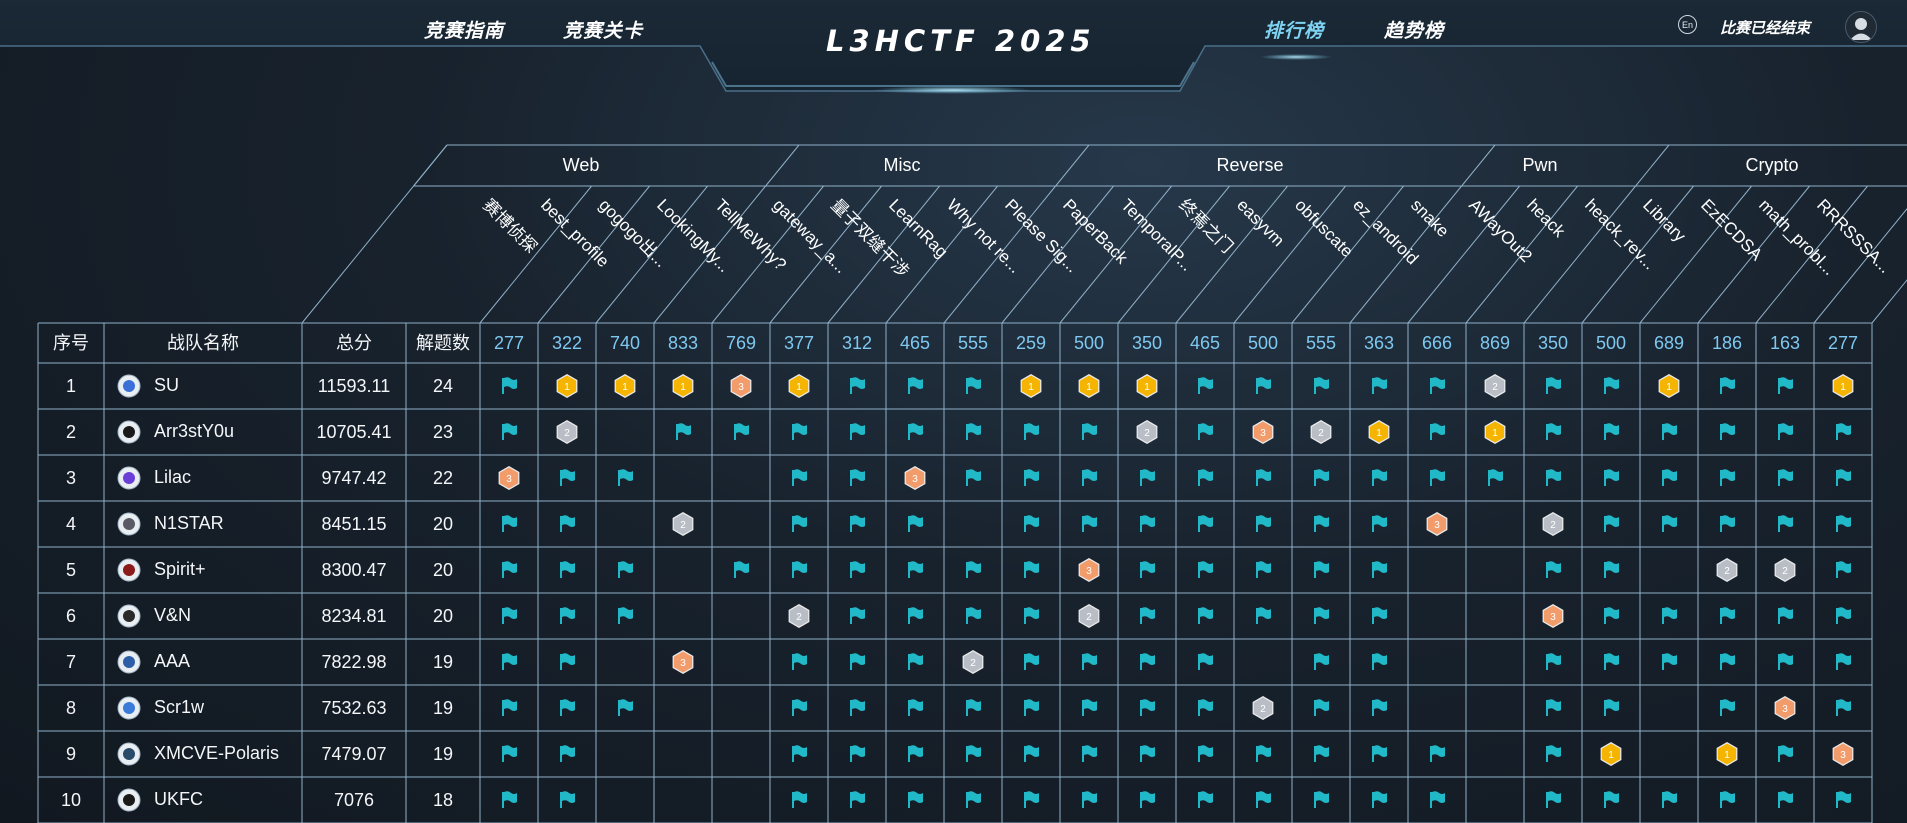 Image resolution: width=1907 pixels, height=823 pixels. What do you see at coordinates (172, 661) in the screenshot?
I see `team-name: AAA` at bounding box center [172, 661].